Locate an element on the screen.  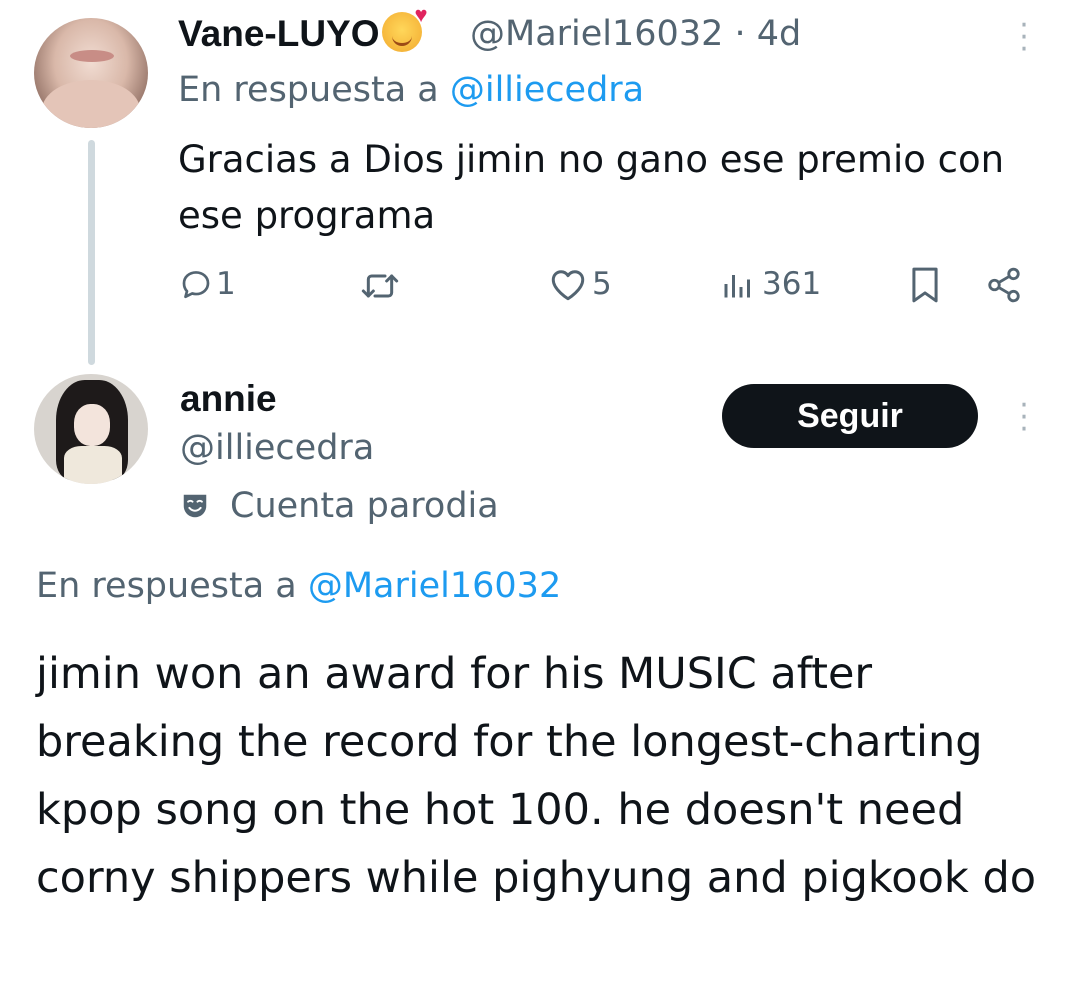
bookmark-icon is located at coordinates (925, 285).